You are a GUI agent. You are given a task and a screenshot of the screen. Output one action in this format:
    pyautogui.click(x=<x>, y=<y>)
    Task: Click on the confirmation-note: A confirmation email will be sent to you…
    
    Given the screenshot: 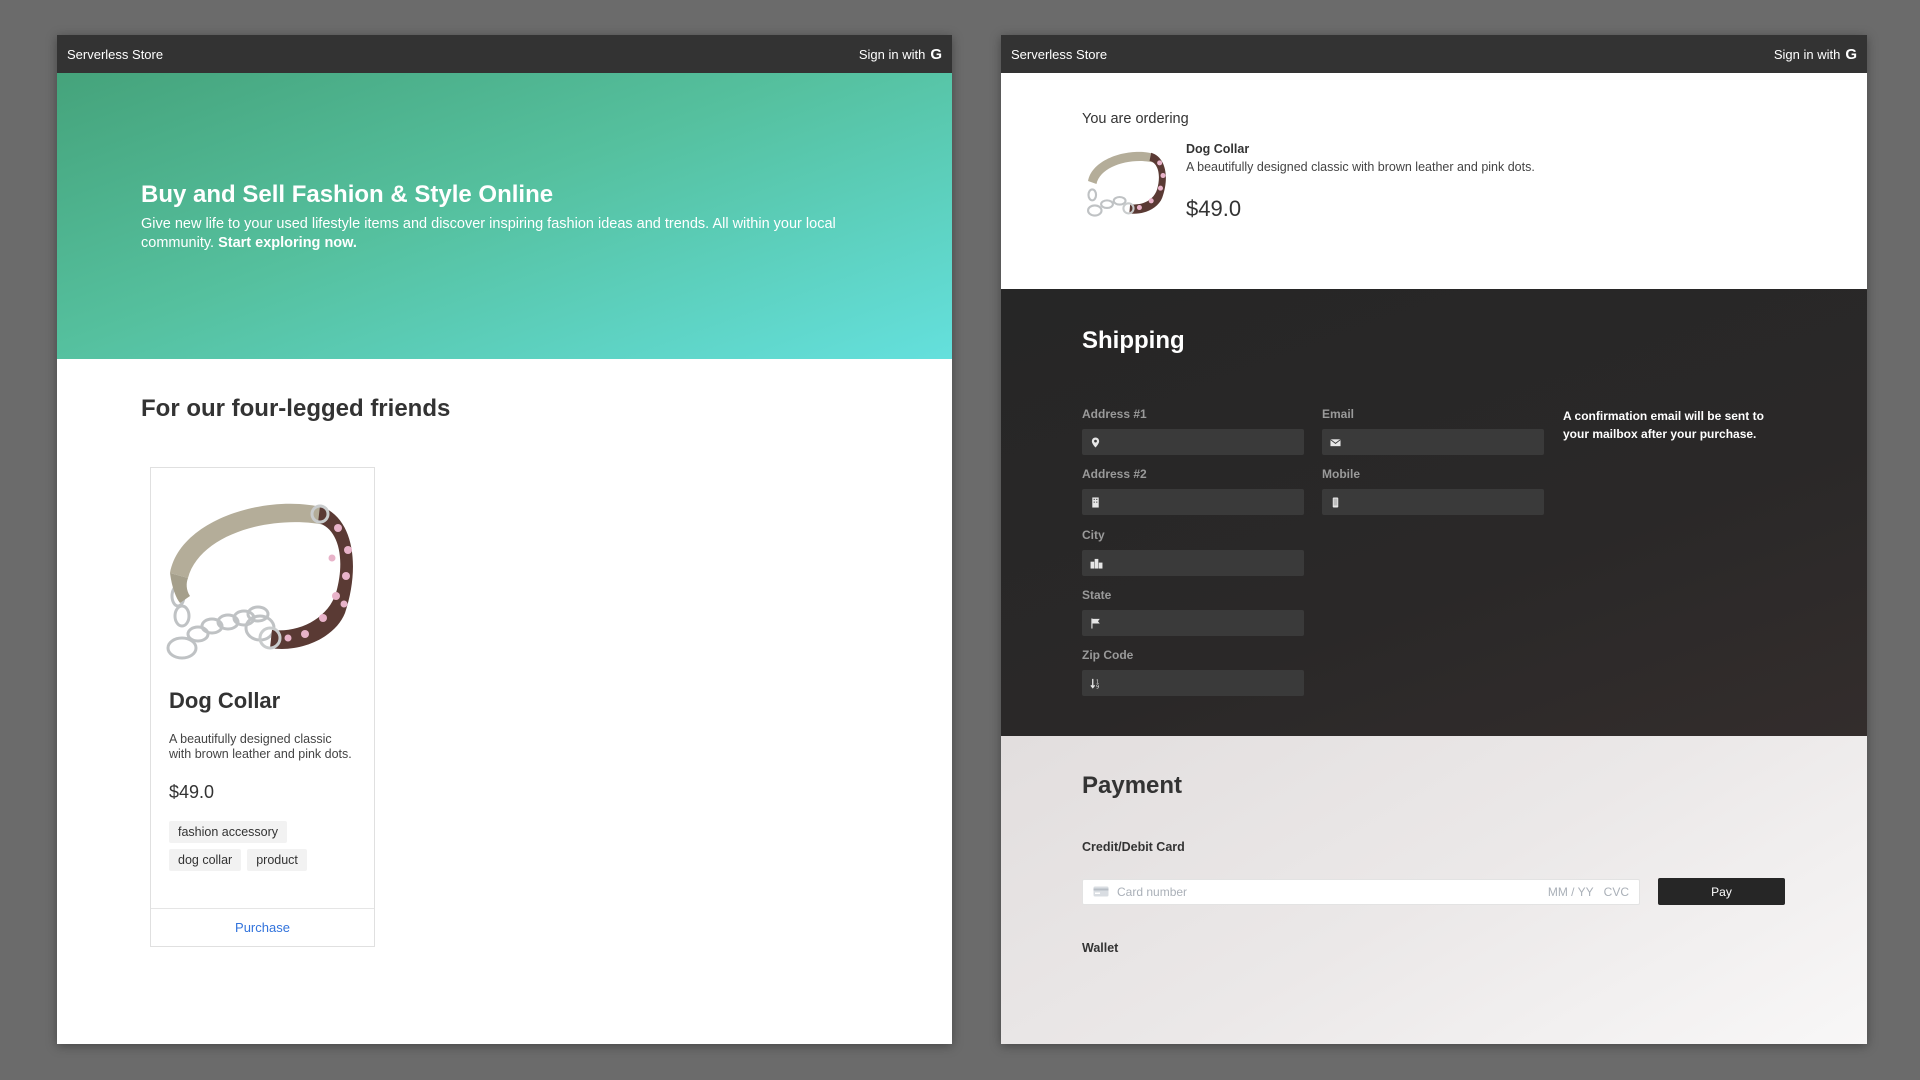 What is the action you would take?
    pyautogui.click(x=1663, y=425)
    